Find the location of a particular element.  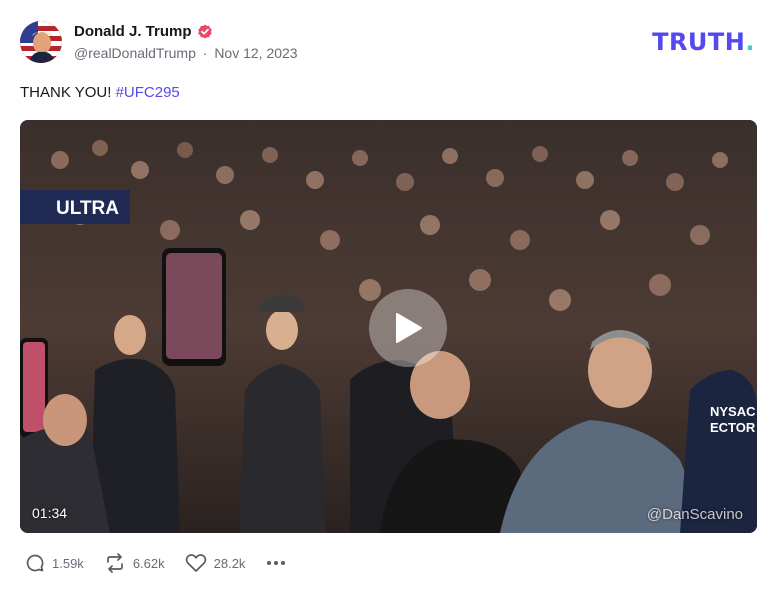

truth-logo: TRUTH. is located at coordinates (703, 42).